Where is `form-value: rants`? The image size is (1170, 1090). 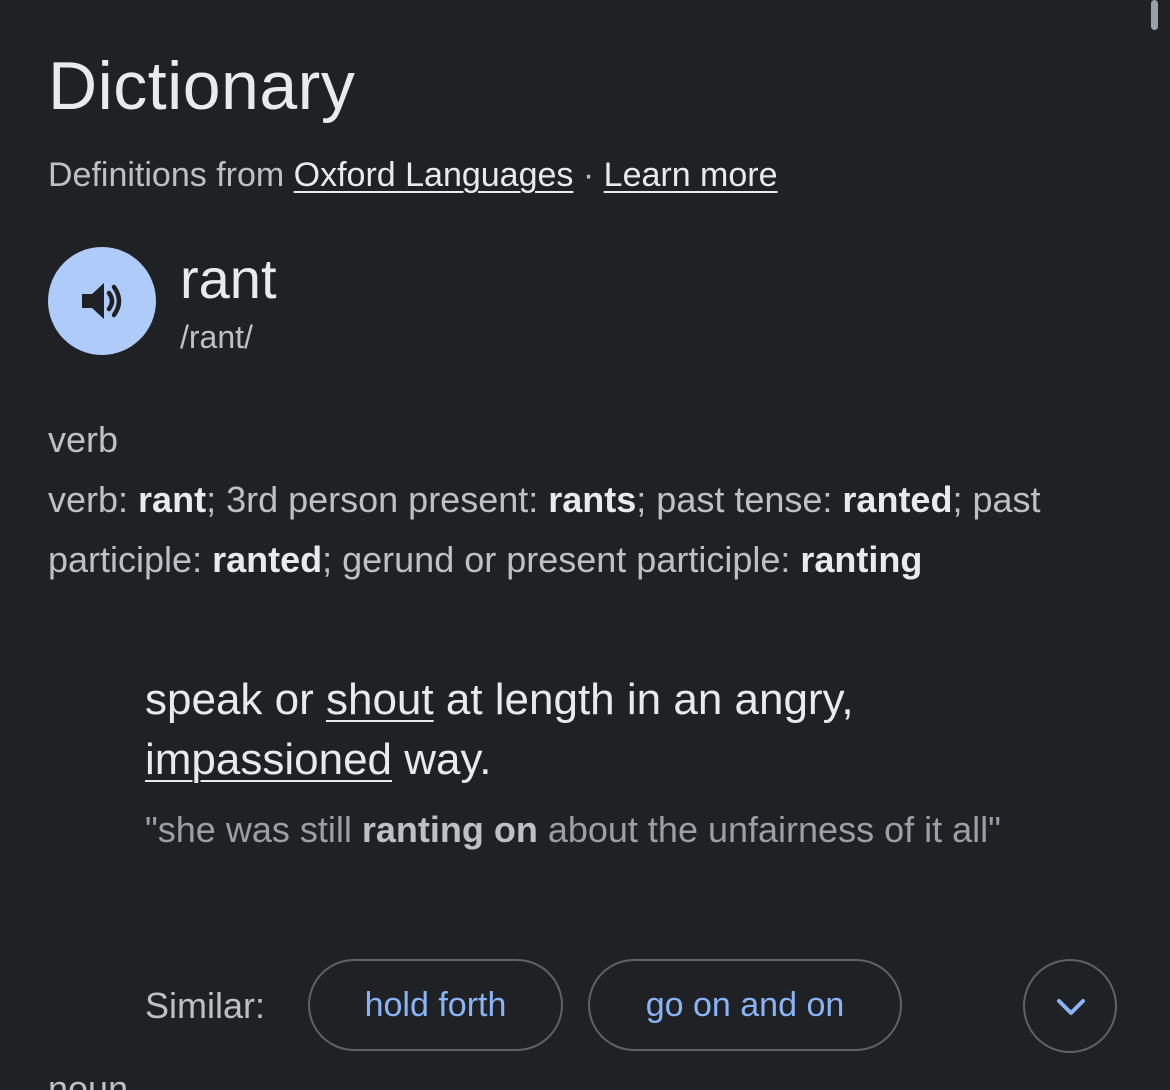
form-value: rants is located at coordinates (592, 499).